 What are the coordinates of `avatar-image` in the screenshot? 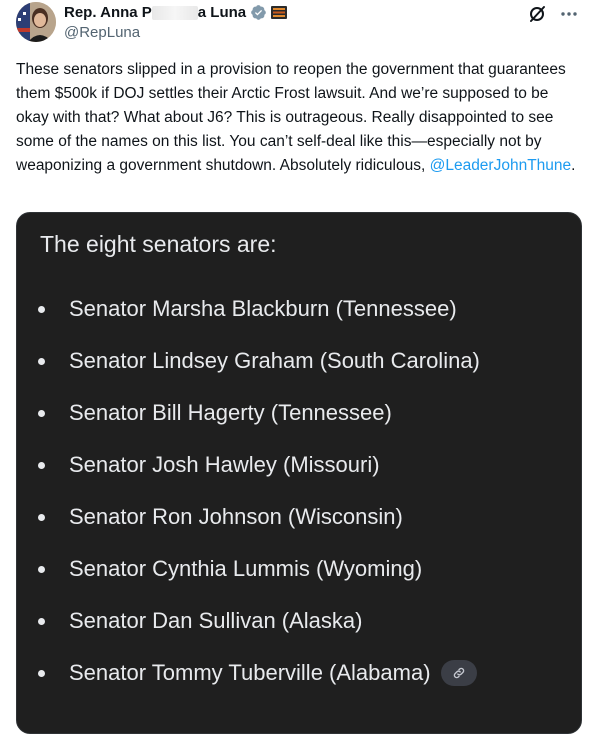 It's located at (36, 22).